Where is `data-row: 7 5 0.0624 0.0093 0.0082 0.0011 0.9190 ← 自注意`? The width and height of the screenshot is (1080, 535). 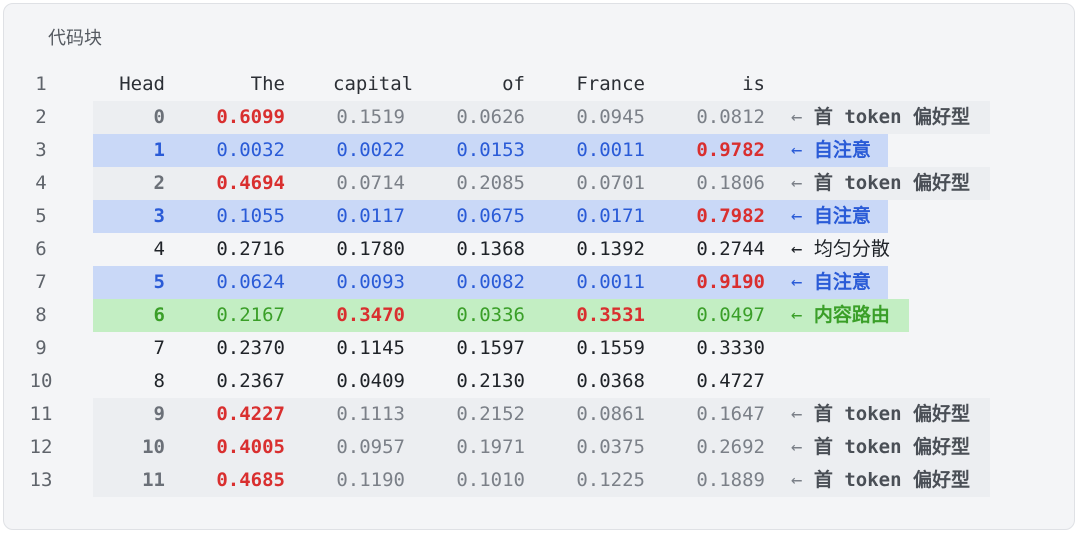
data-row: 7 5 0.0624 0.0093 0.0082 0.0011 0.9190 ← 自注意 is located at coordinates (540, 282).